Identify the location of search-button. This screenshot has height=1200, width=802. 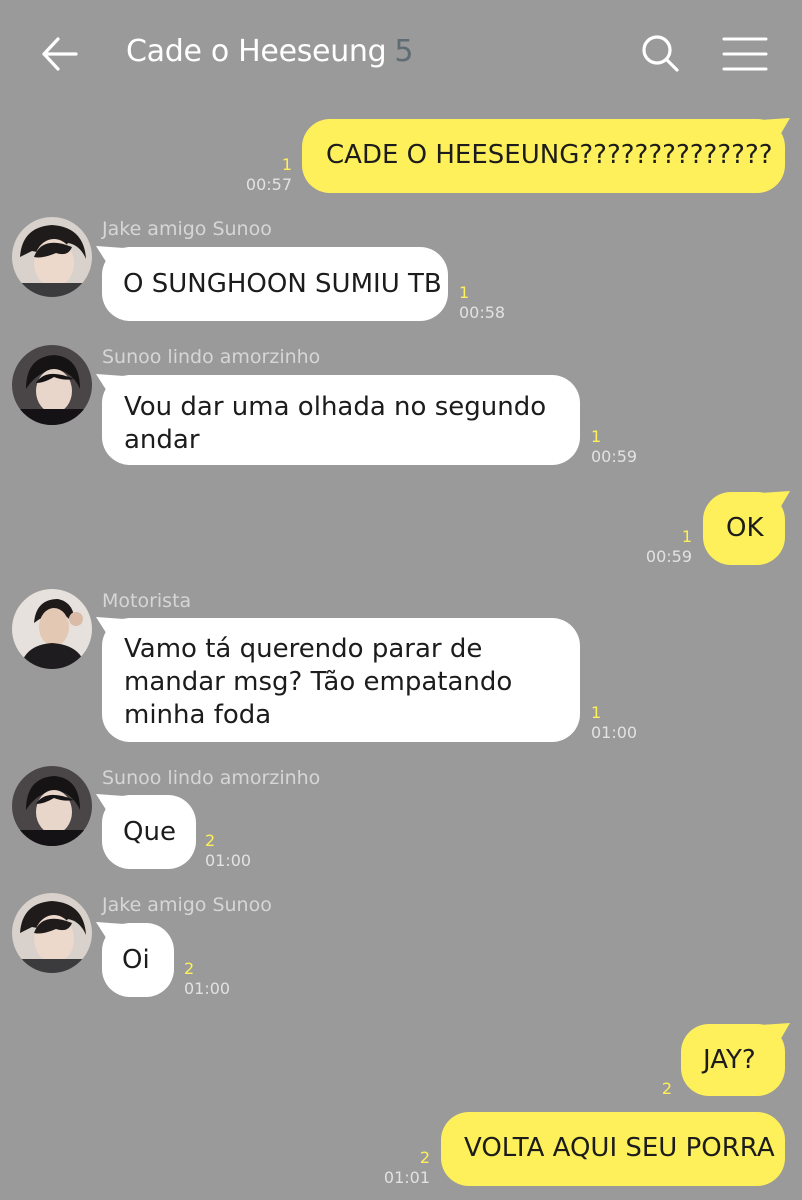
(660, 54).